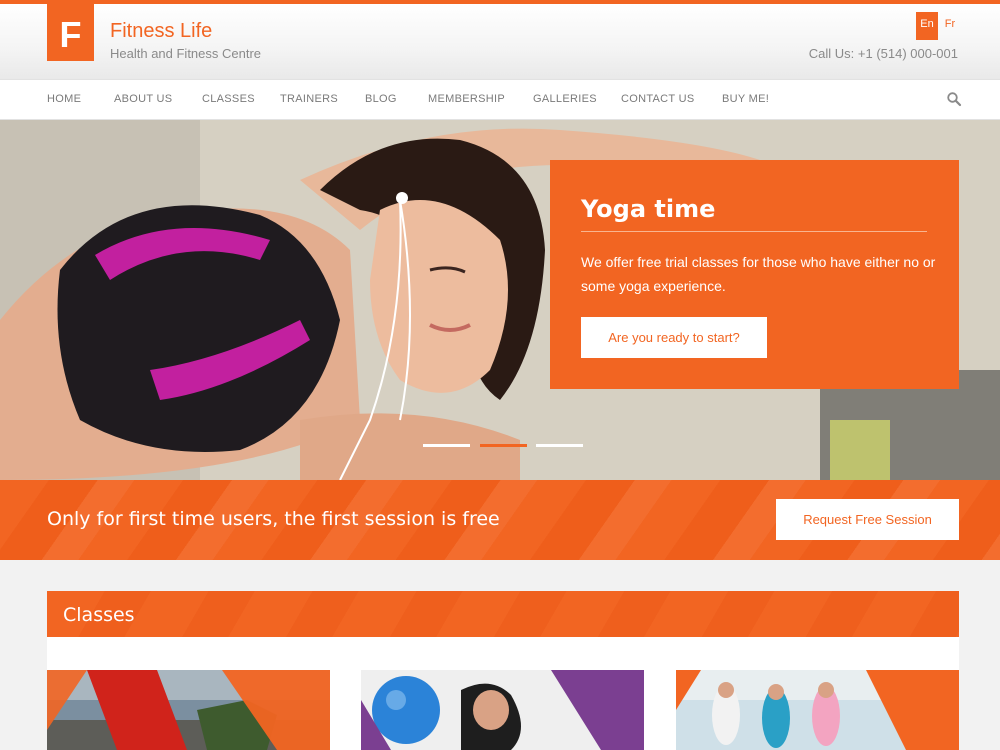  I want to click on language-en-button: En, so click(927, 26).